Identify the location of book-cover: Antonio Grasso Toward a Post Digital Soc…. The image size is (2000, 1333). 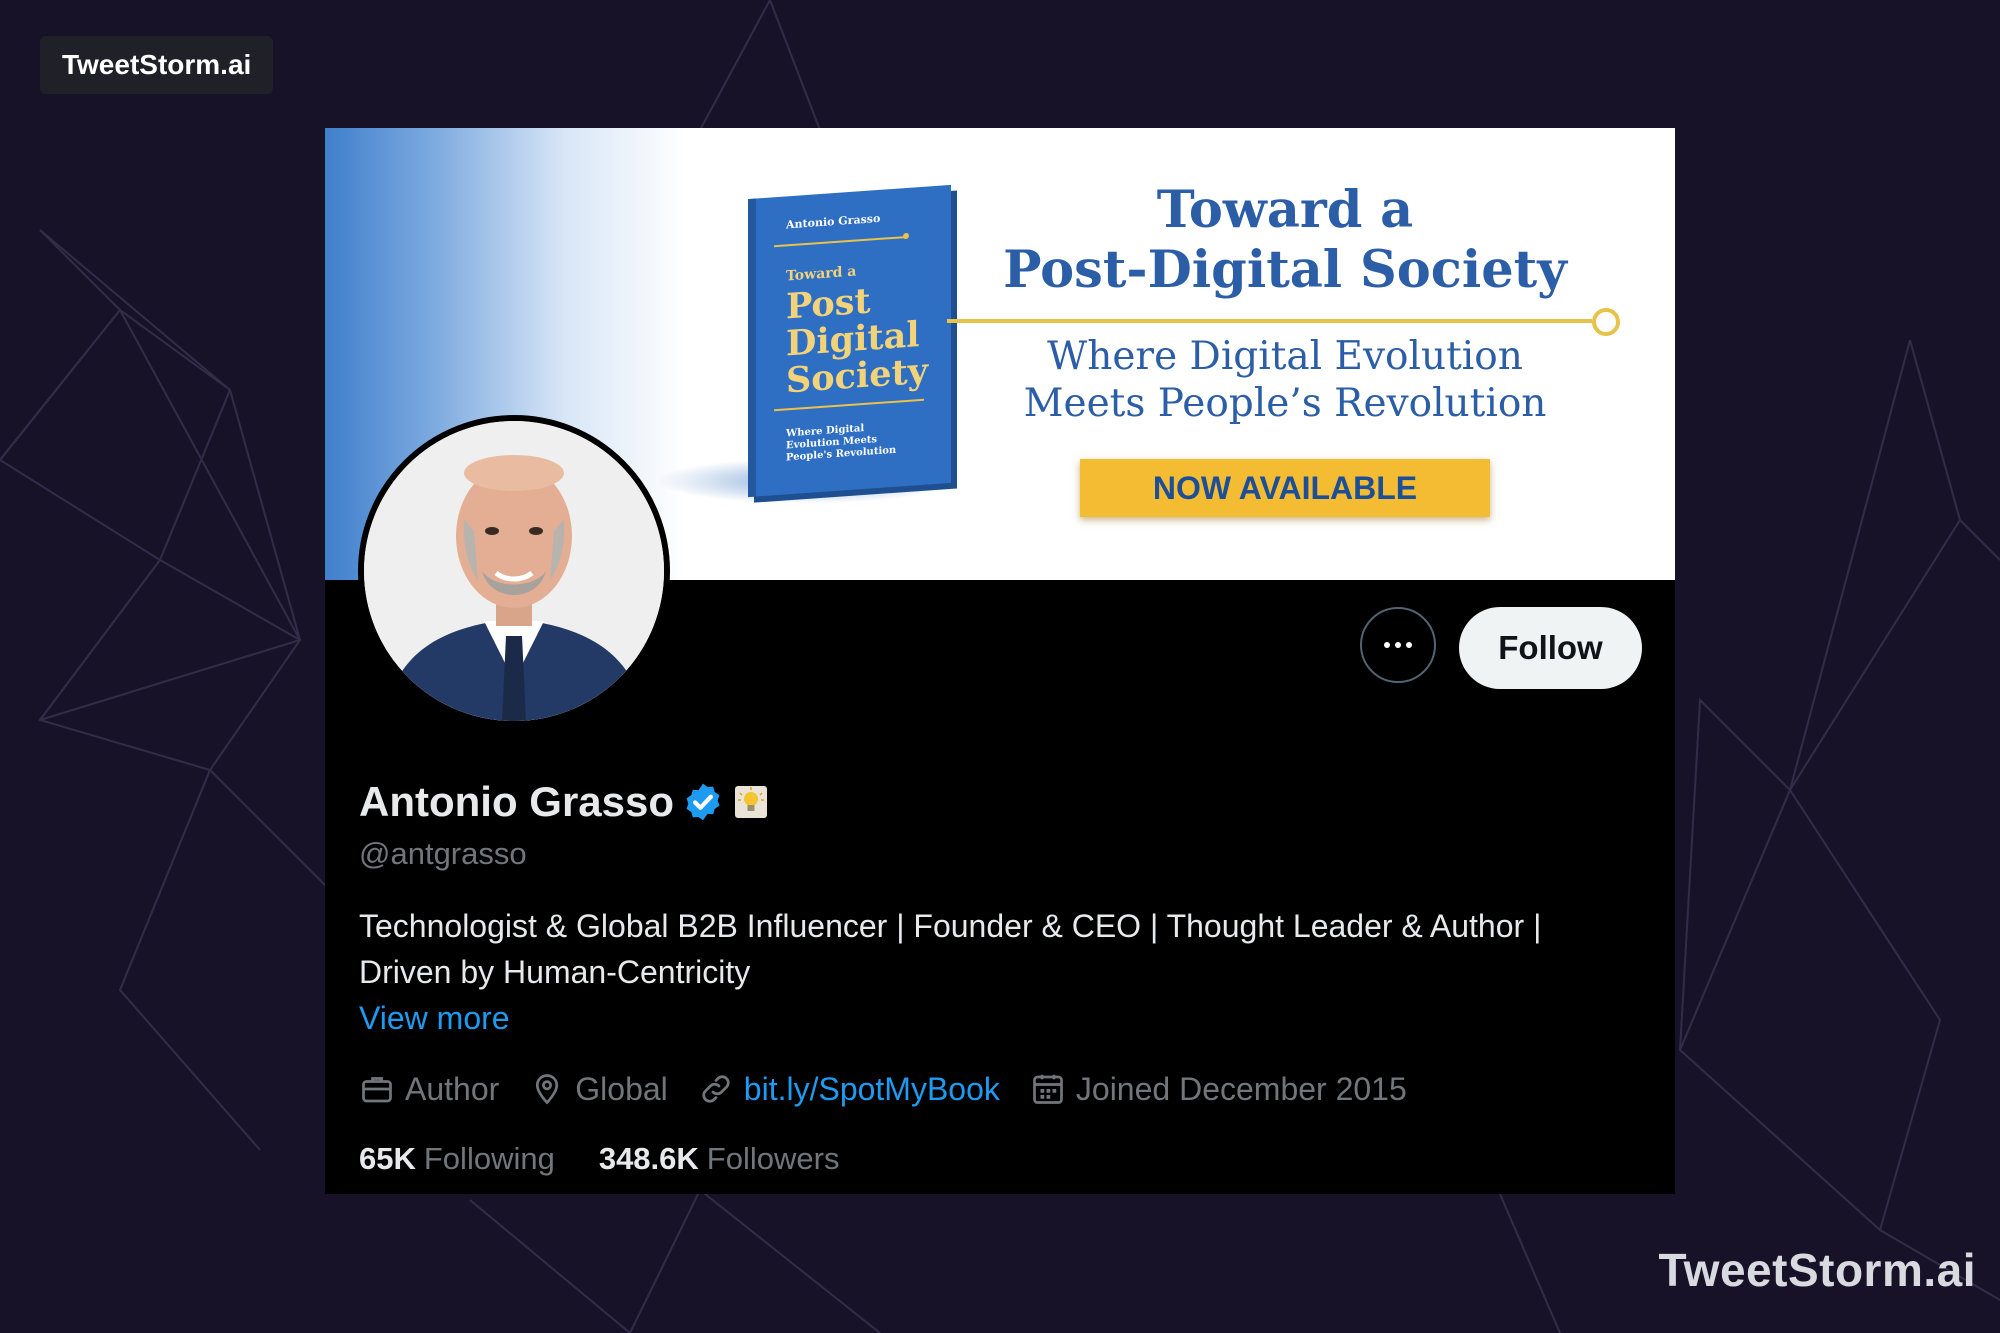
(849, 341).